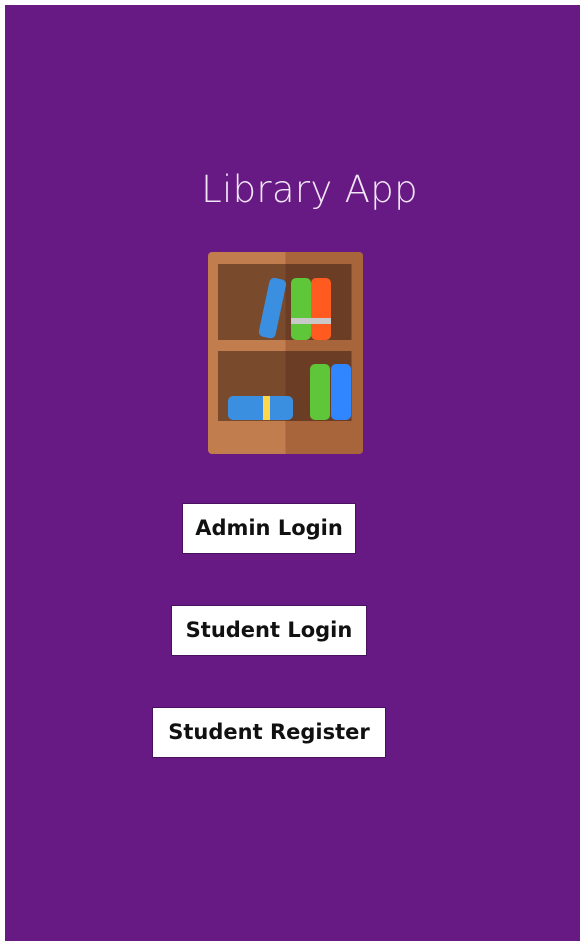 Image resolution: width=583 pixels, height=941 pixels. I want to click on bookshelf-icon, so click(285, 353).